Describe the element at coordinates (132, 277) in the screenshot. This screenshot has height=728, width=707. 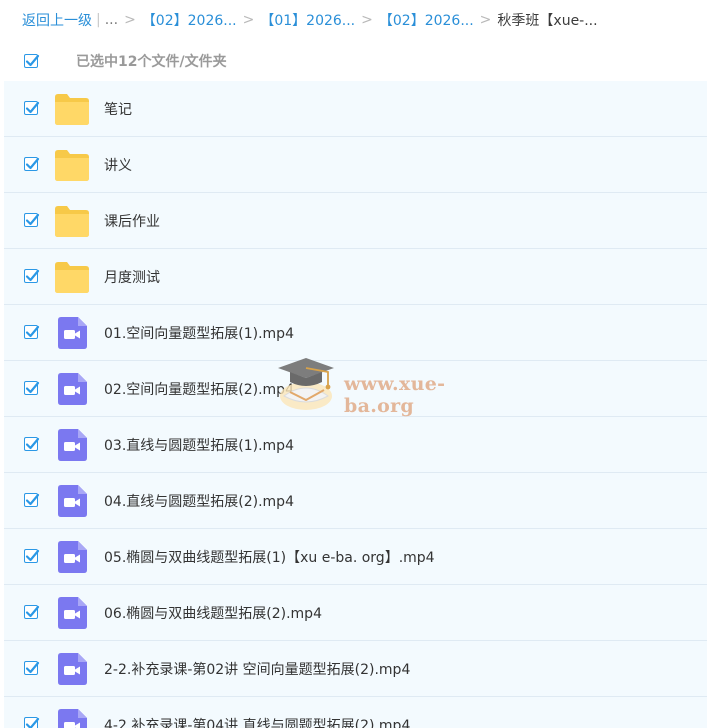
I see `file-name: 月度测试` at that location.